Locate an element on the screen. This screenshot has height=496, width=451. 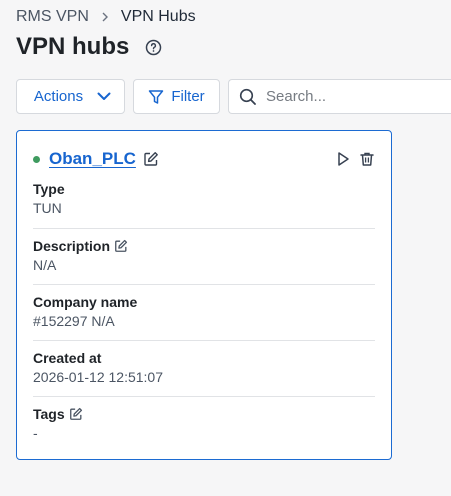
page-title: VPN hubs is located at coordinates (73, 46).